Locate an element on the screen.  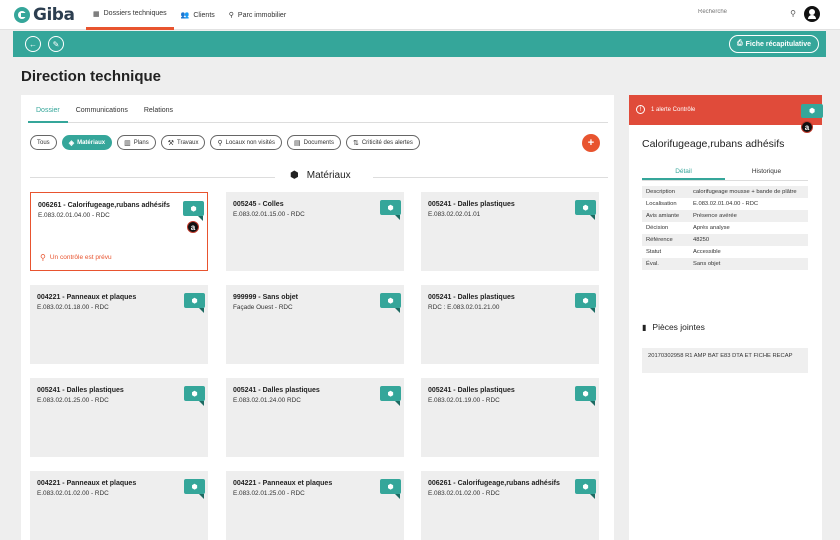
search-box: ⚲ is located at coordinates (748, 15).